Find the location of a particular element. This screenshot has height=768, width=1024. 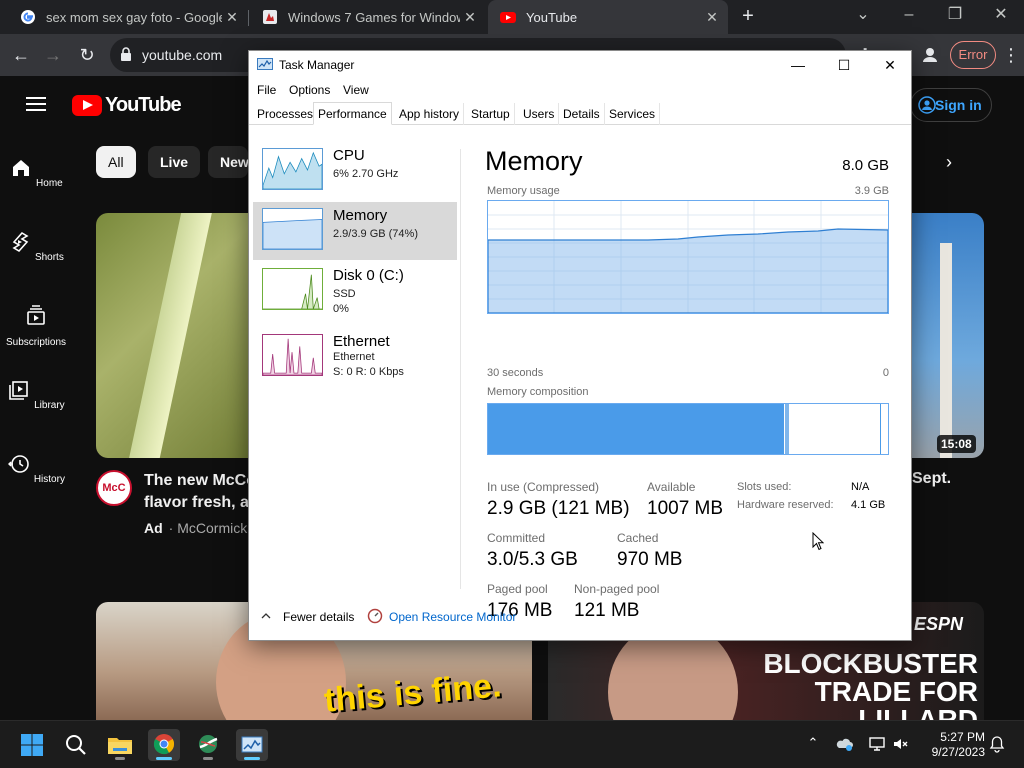

stat-committed-label: Committed is located at coordinates (516, 538).